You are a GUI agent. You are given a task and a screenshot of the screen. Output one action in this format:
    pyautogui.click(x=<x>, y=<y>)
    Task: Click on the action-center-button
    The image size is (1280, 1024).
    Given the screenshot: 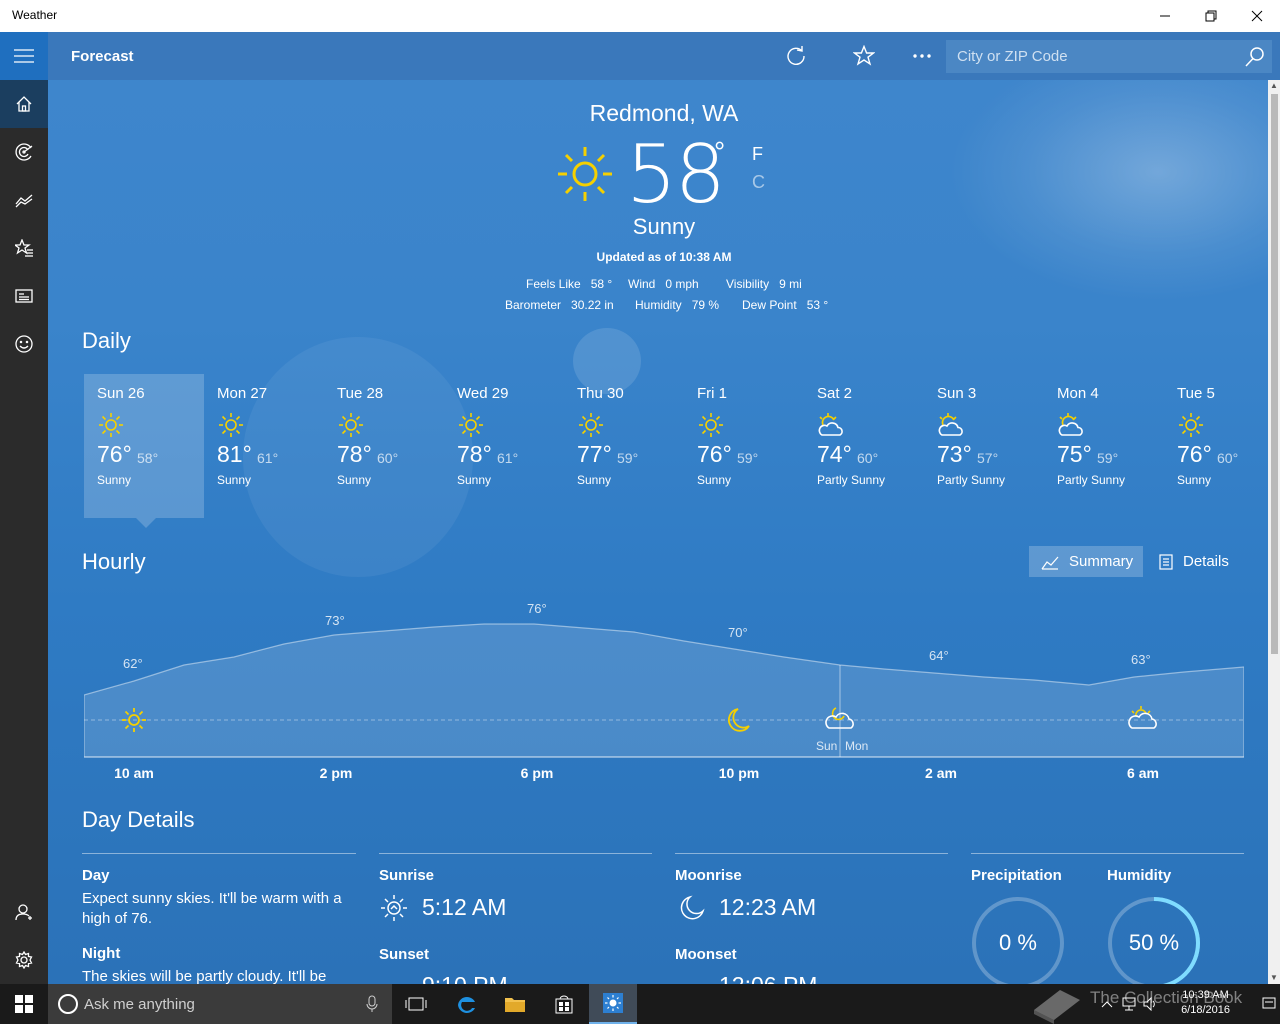 What is the action you would take?
    pyautogui.click(x=1269, y=1004)
    